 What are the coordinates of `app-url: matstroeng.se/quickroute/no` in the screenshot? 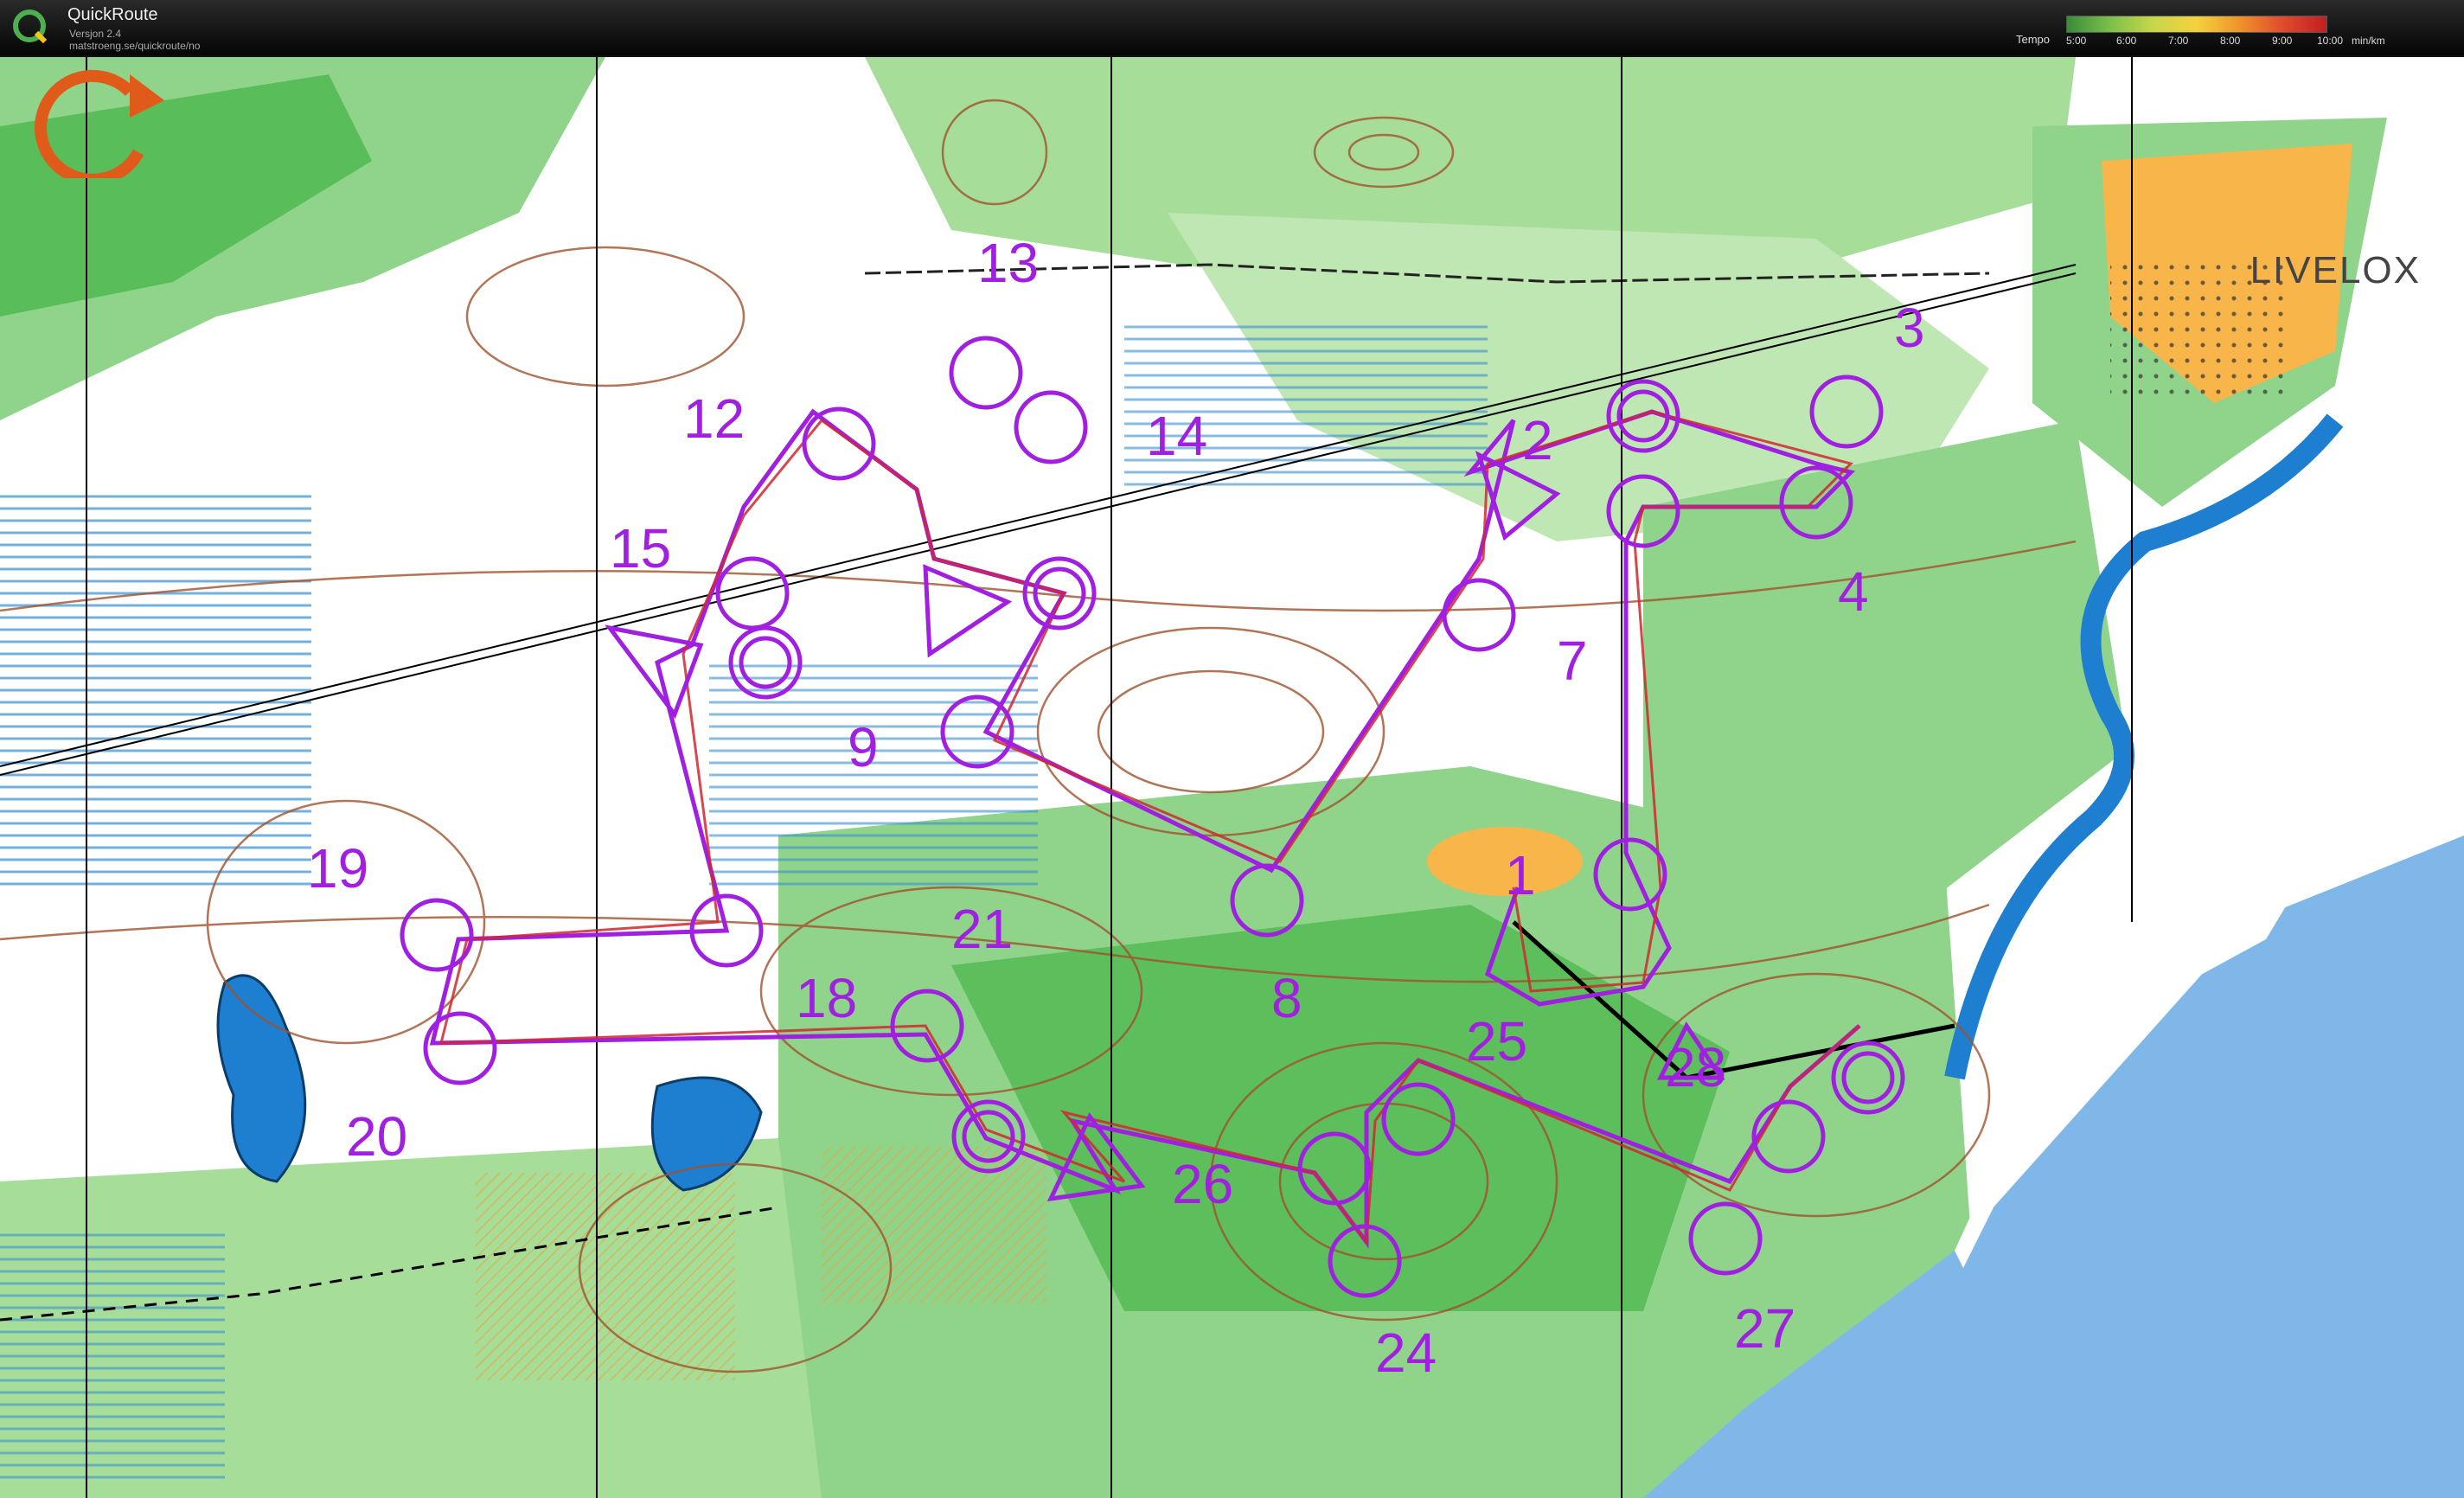 It's located at (135, 46).